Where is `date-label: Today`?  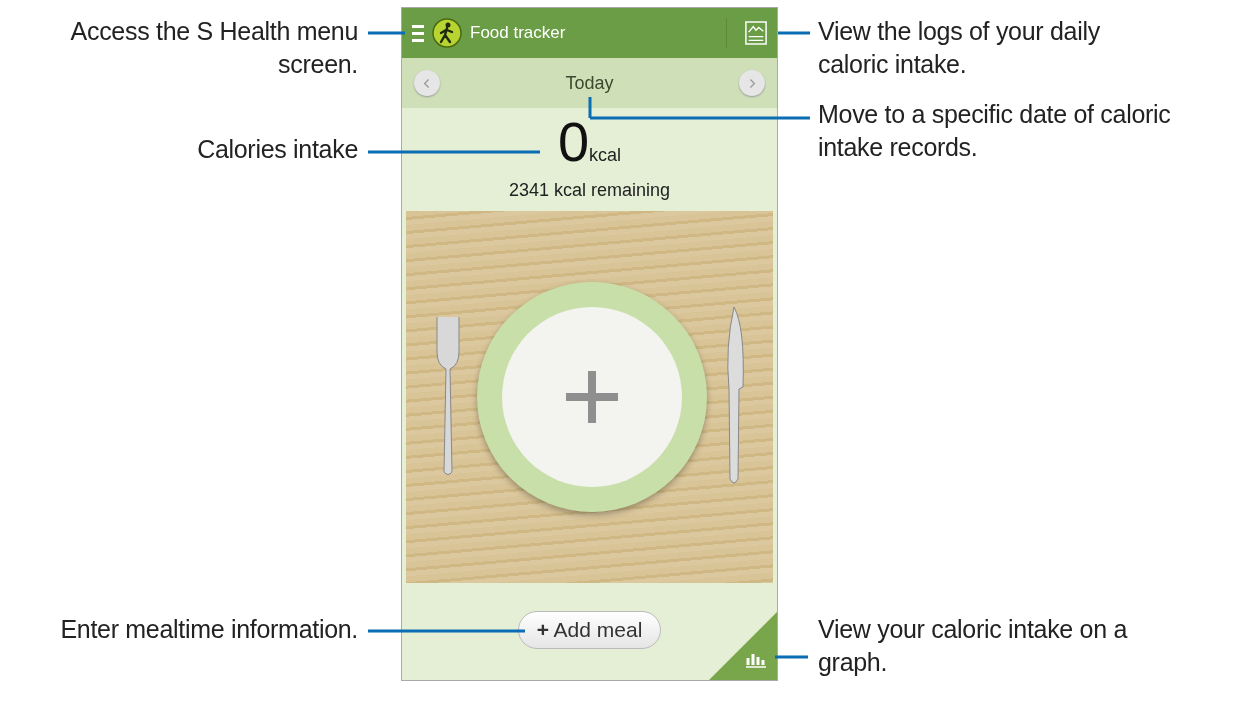 date-label: Today is located at coordinates (589, 83).